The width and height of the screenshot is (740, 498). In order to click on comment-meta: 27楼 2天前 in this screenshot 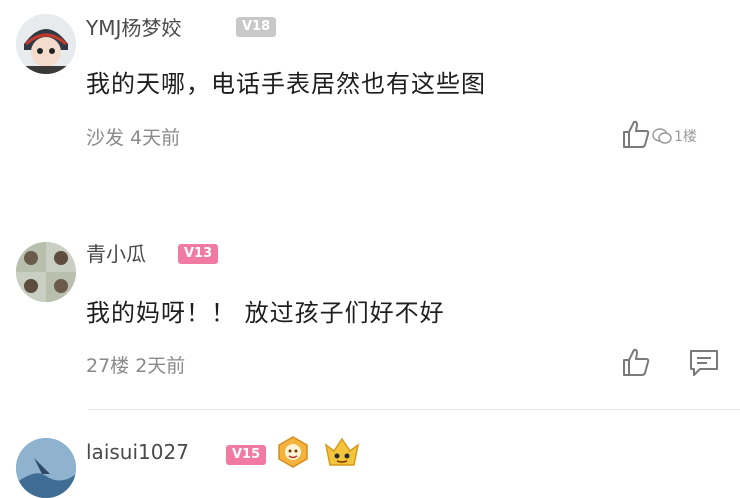, I will do `click(136, 366)`.